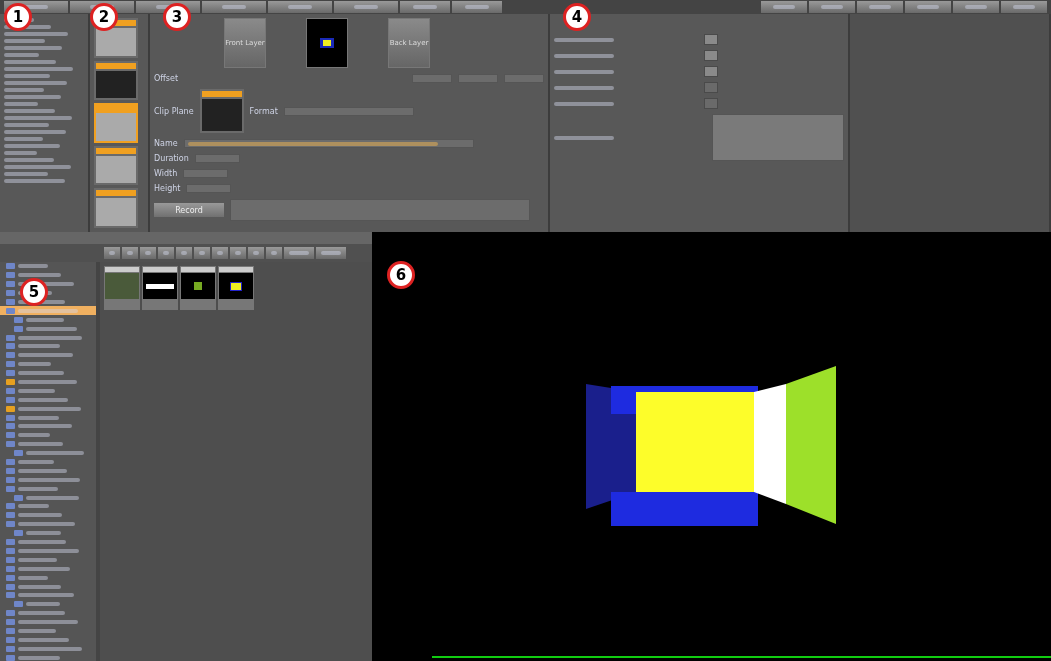  I want to click on field-label: Name, so click(166, 143).